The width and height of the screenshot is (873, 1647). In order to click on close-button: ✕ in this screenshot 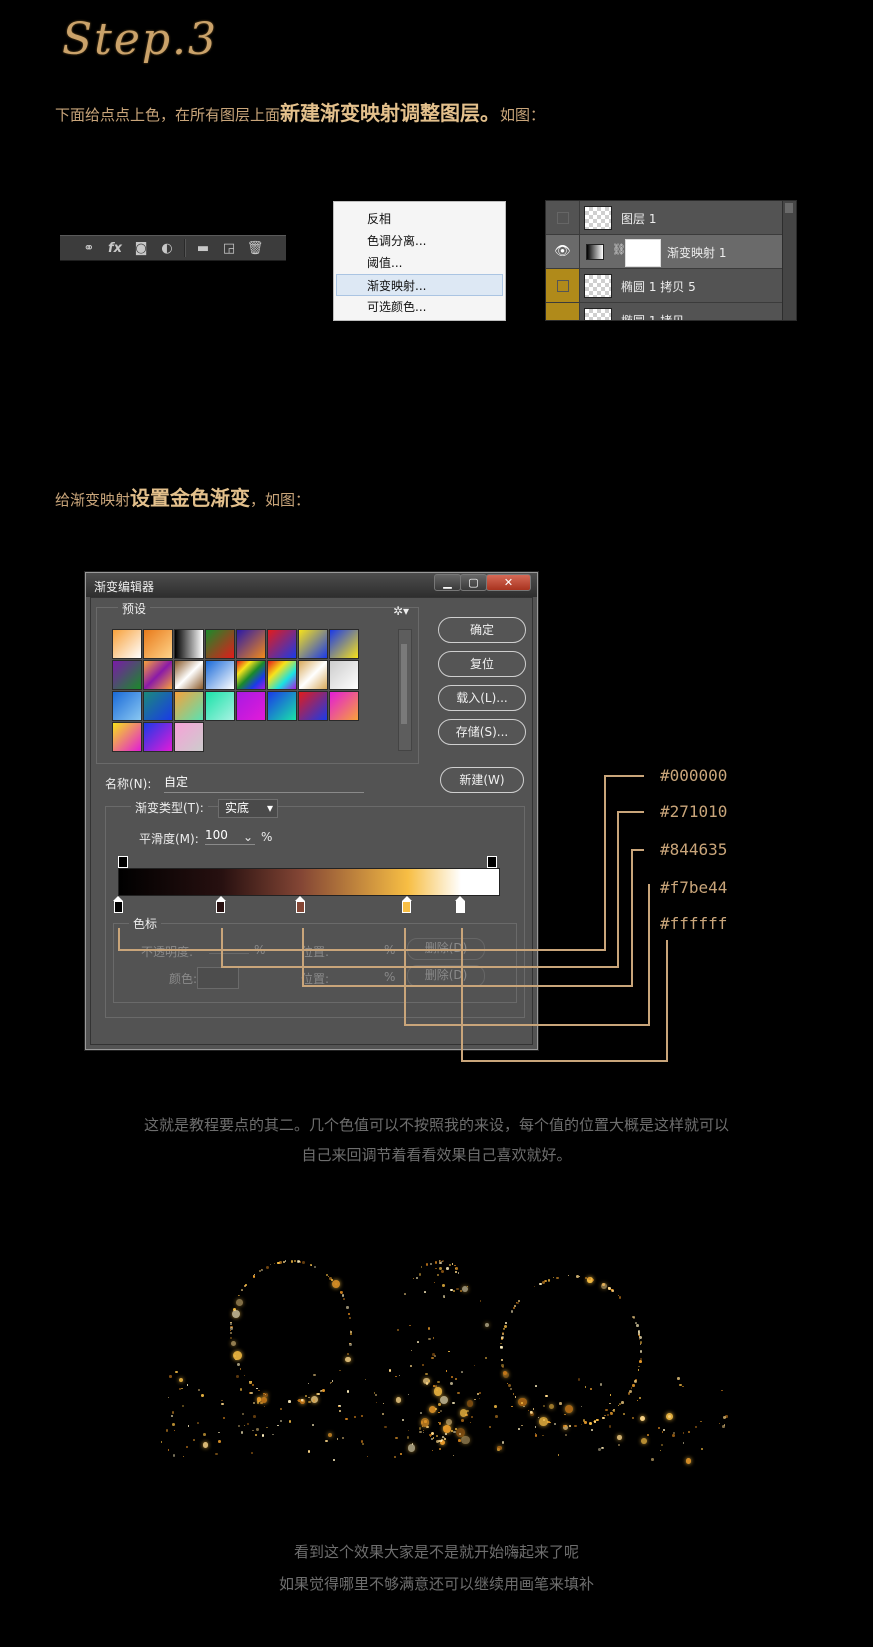, I will do `click(508, 582)`.